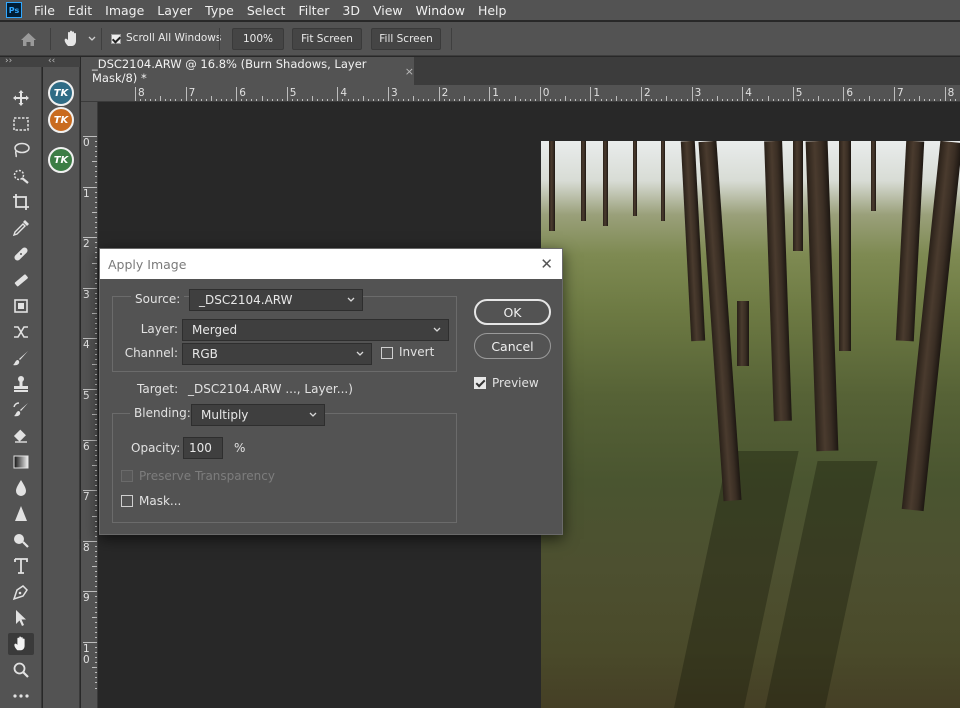  Describe the element at coordinates (512, 346) in the screenshot. I see `cancel-button: Cancel` at that location.